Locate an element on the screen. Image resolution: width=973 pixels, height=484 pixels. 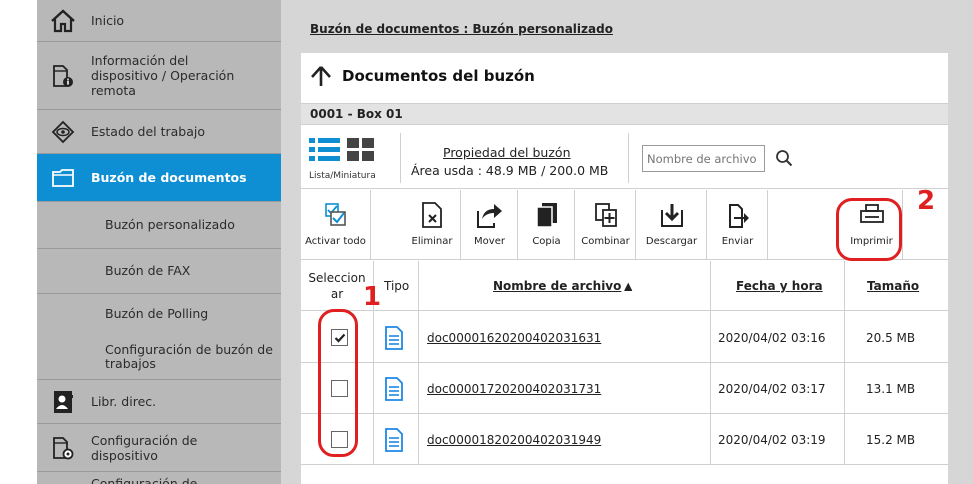
arrow-up-icon is located at coordinates (321, 76).